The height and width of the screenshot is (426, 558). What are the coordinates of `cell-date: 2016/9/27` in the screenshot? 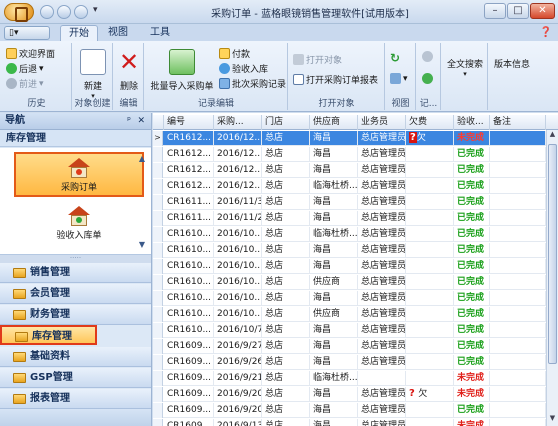 It's located at (238, 346).